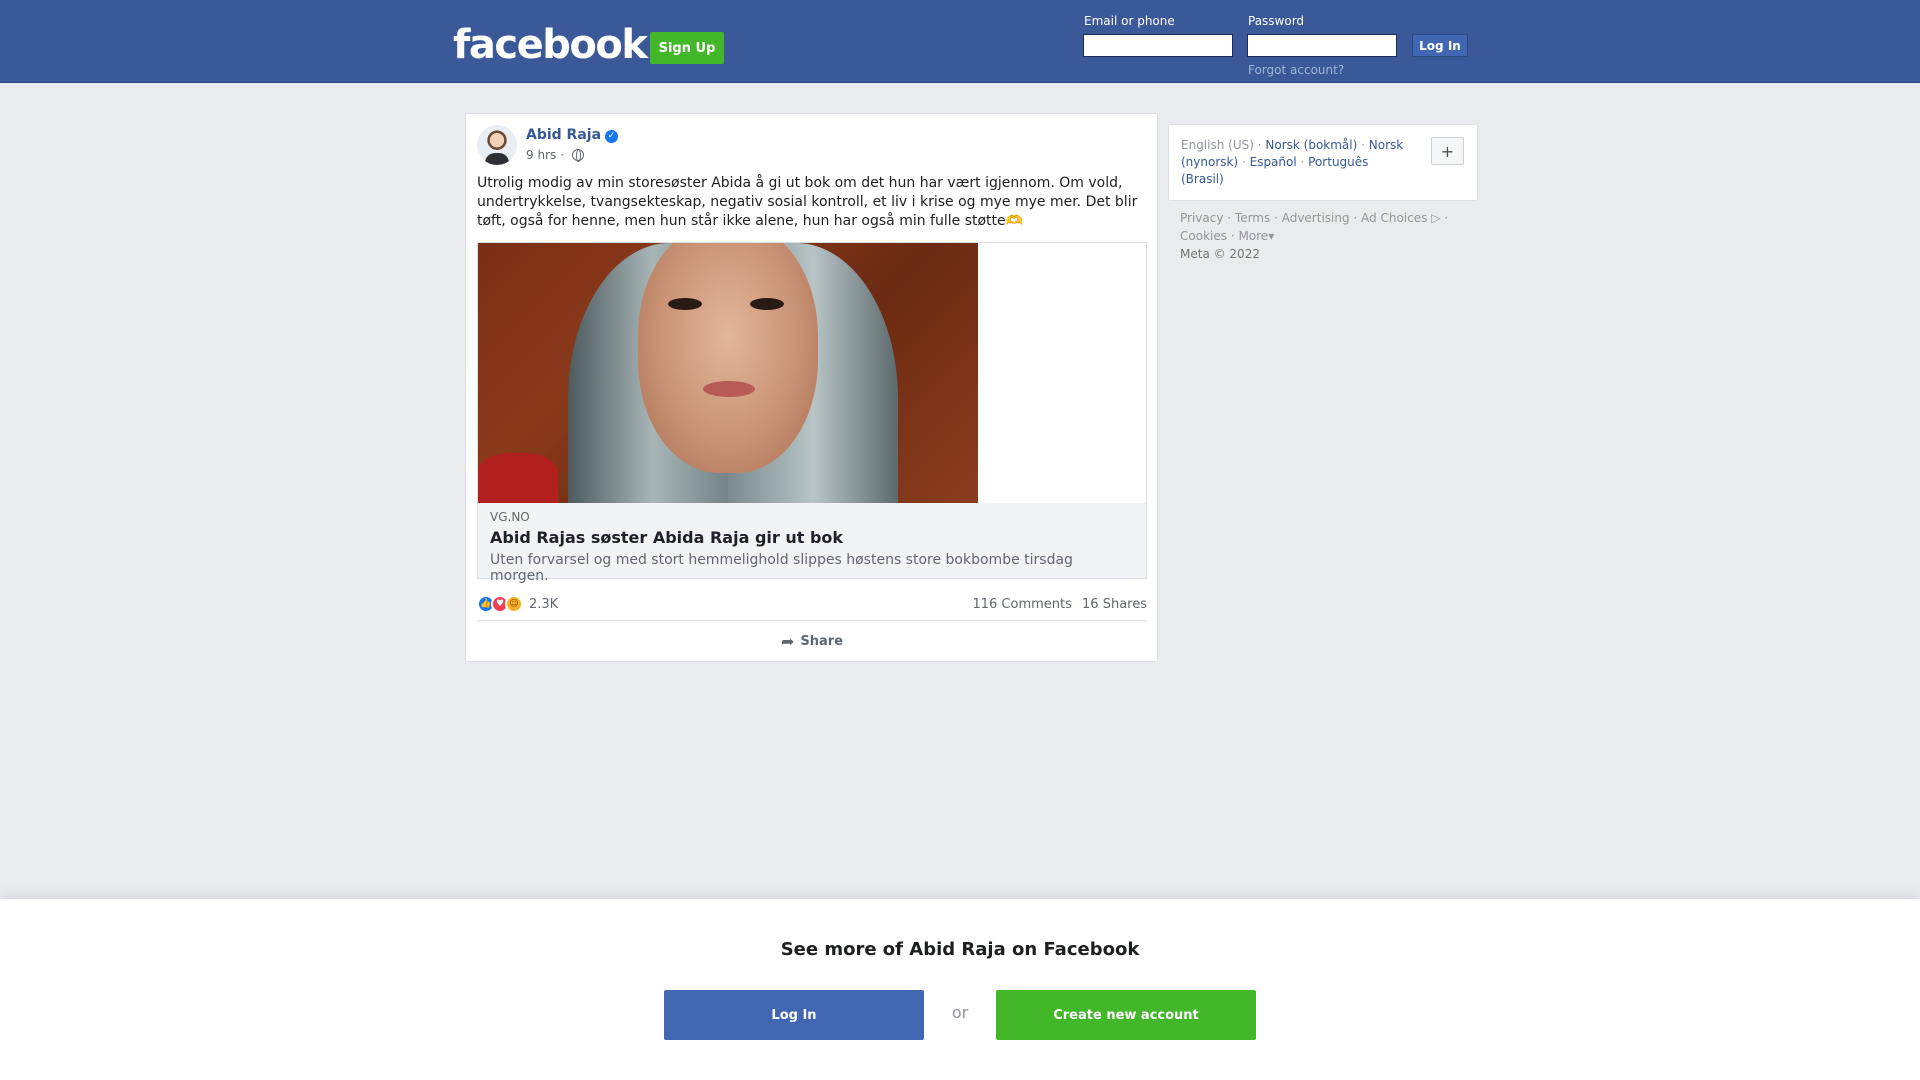  I want to click on post-stats: 👍 ♥ ☺ 2.3K 116 Comments 16 Shares, so click(812, 604).